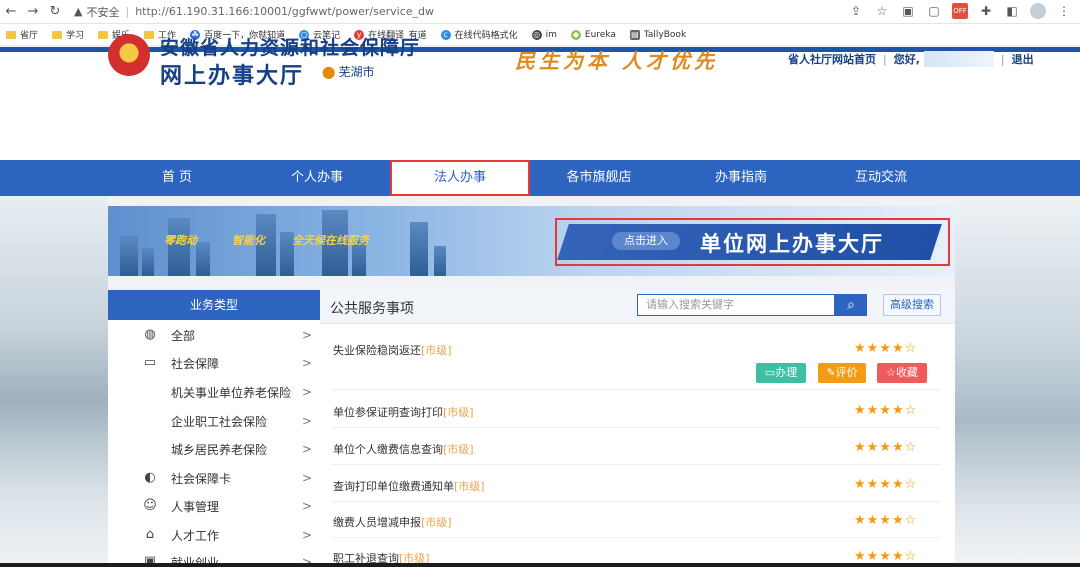  What do you see at coordinates (831, 372) in the screenshot?
I see `rate-icon: ✎` at bounding box center [831, 372].